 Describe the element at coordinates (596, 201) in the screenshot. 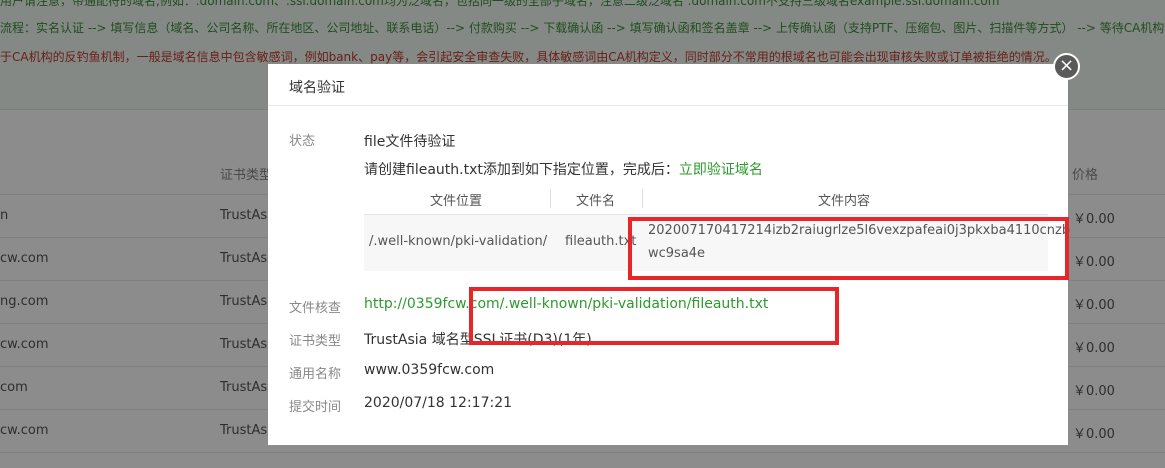

I see `header-file-name: 文件名` at that location.